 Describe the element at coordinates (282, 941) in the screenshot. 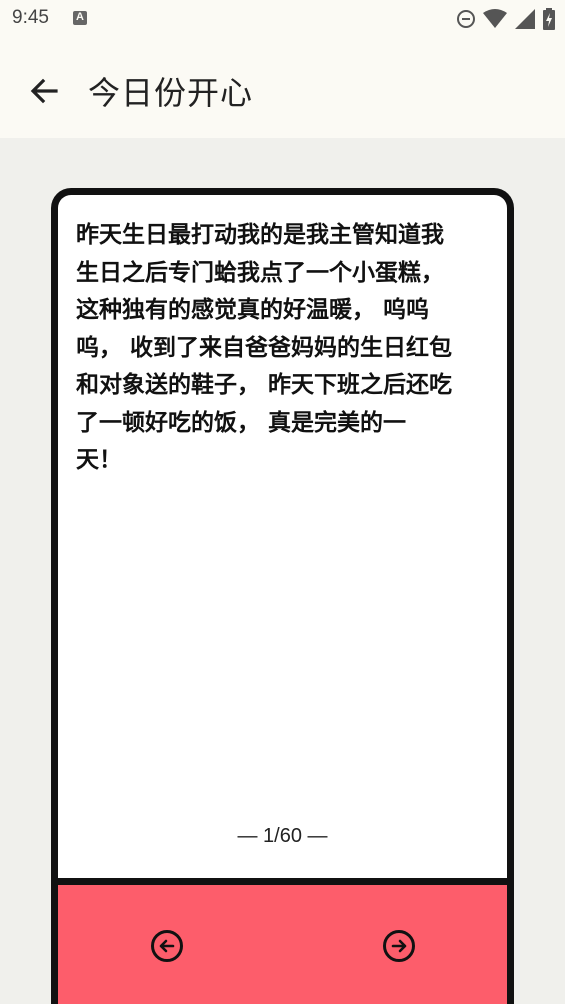

I see `card-footer` at that location.